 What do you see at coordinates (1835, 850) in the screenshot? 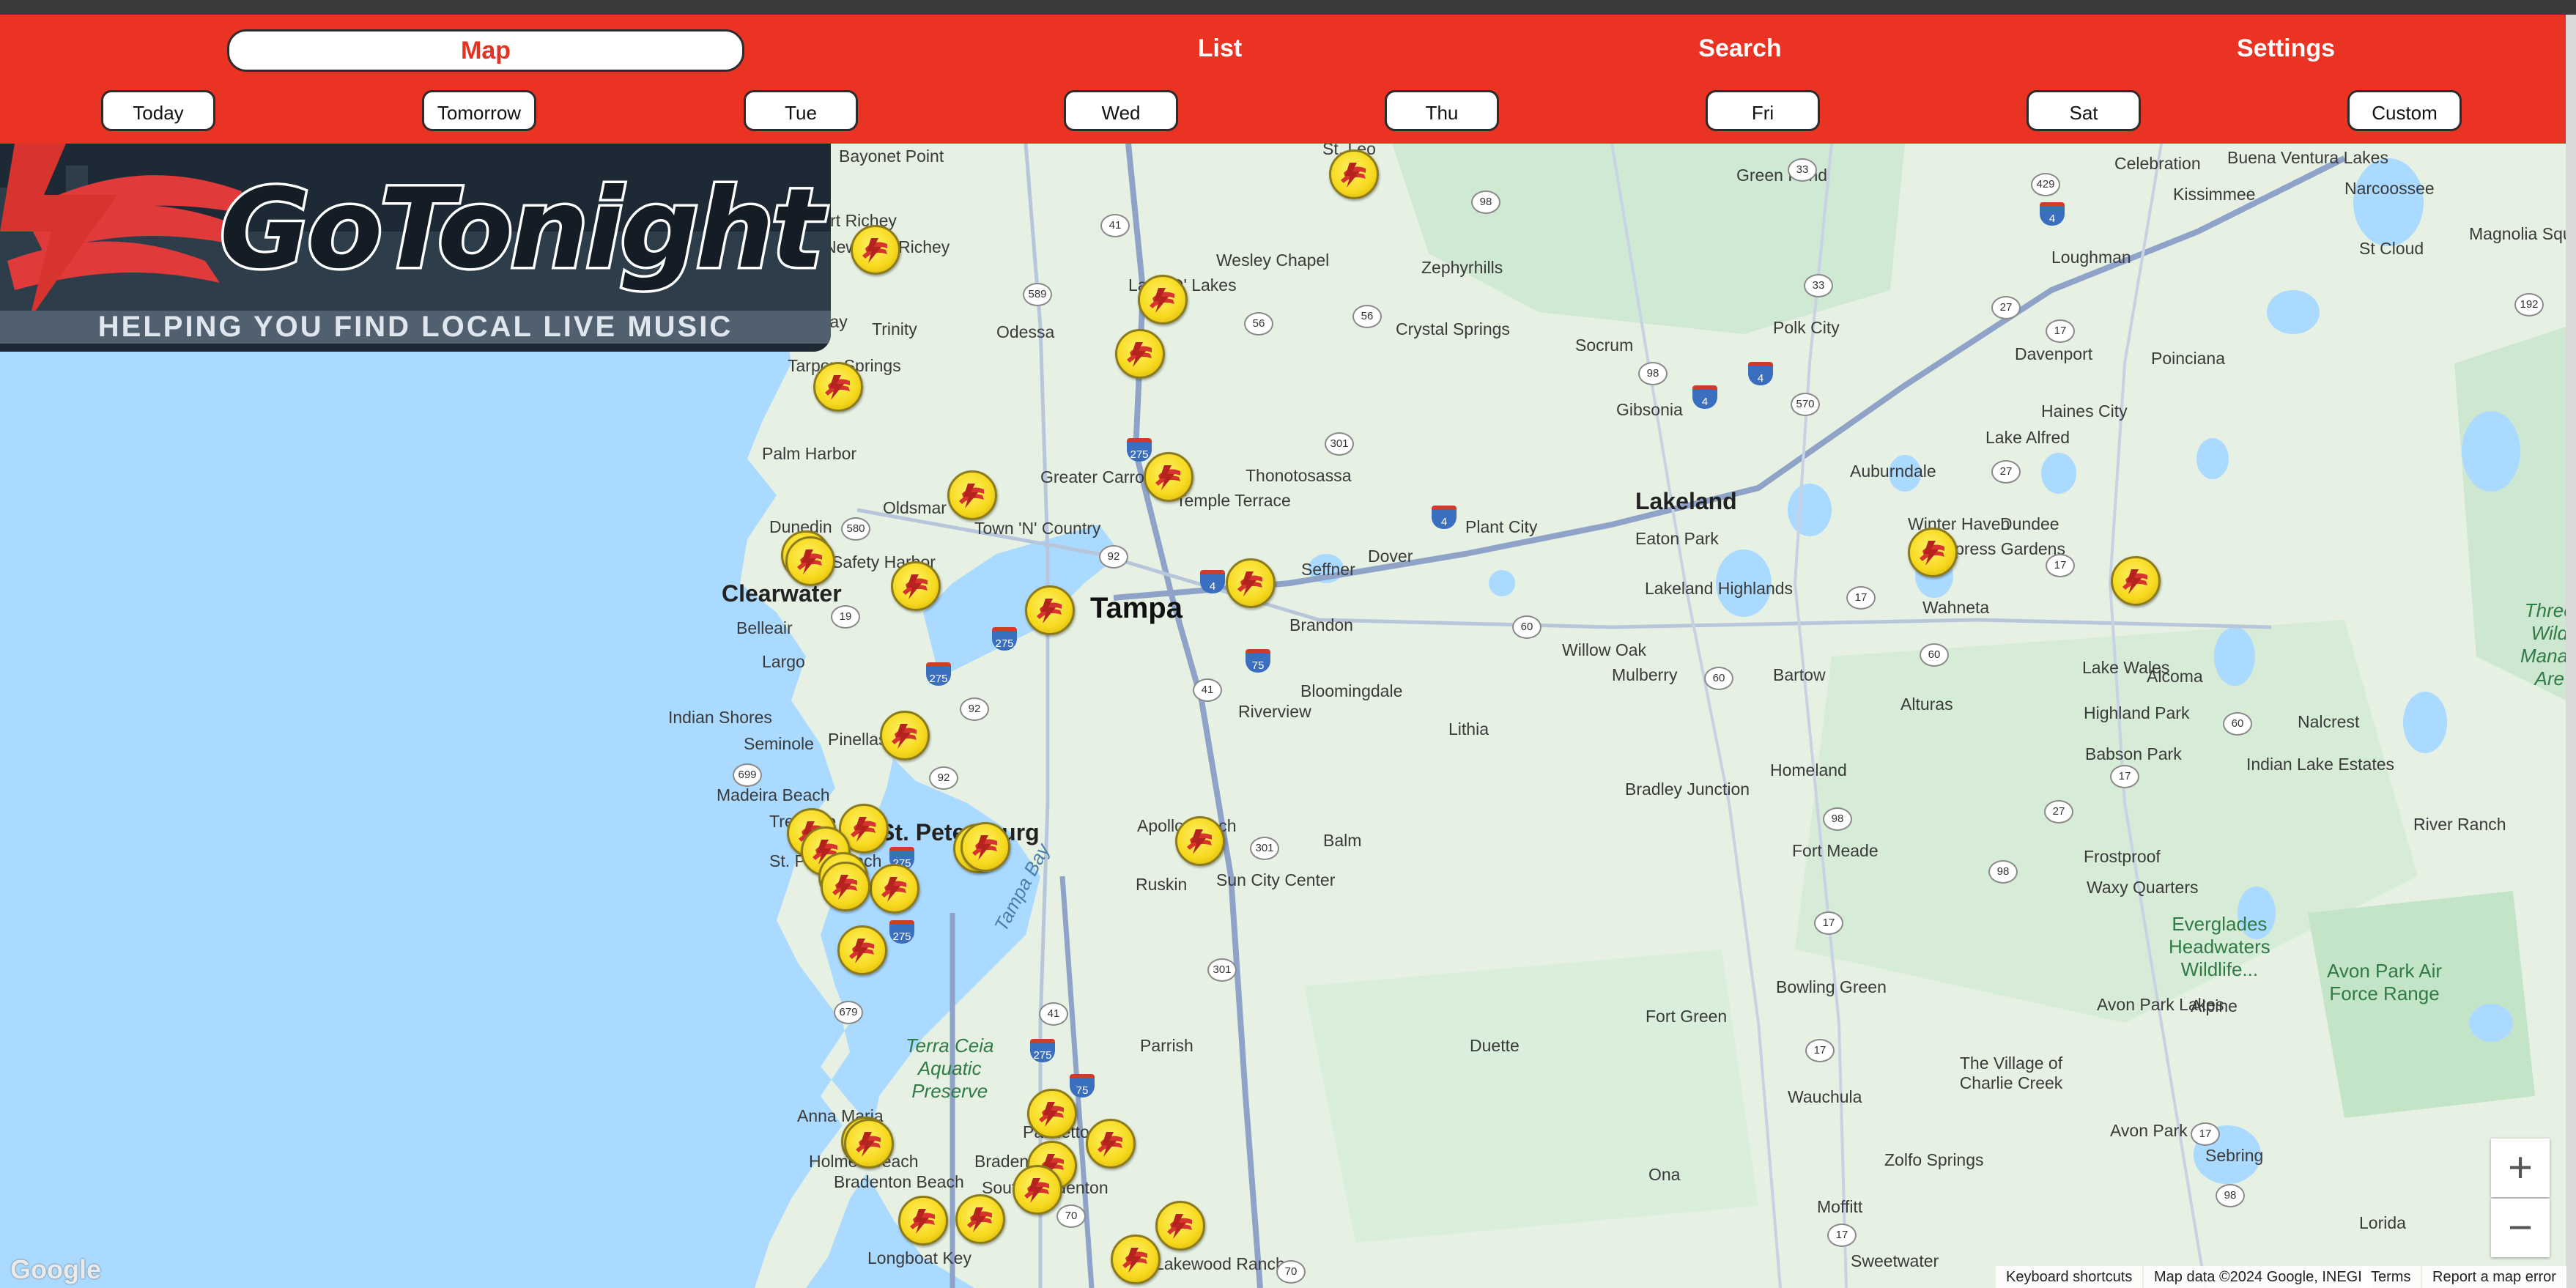
I see `place-label: Fort Meade` at bounding box center [1835, 850].